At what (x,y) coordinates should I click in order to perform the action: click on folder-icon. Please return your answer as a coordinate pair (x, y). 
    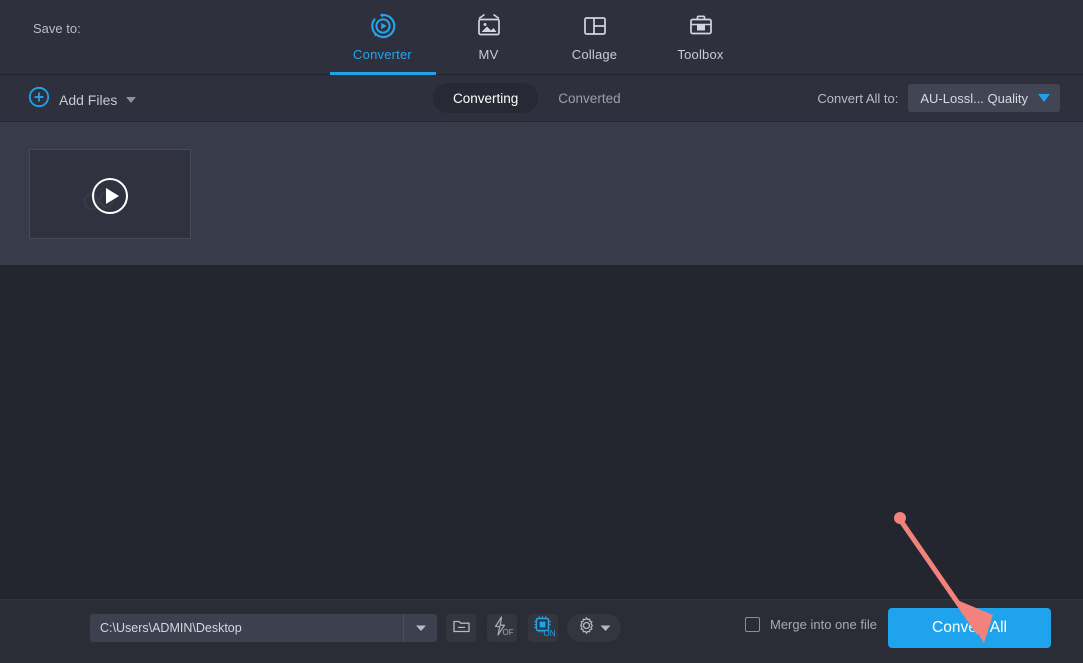
    Looking at the image, I should click on (461, 628).